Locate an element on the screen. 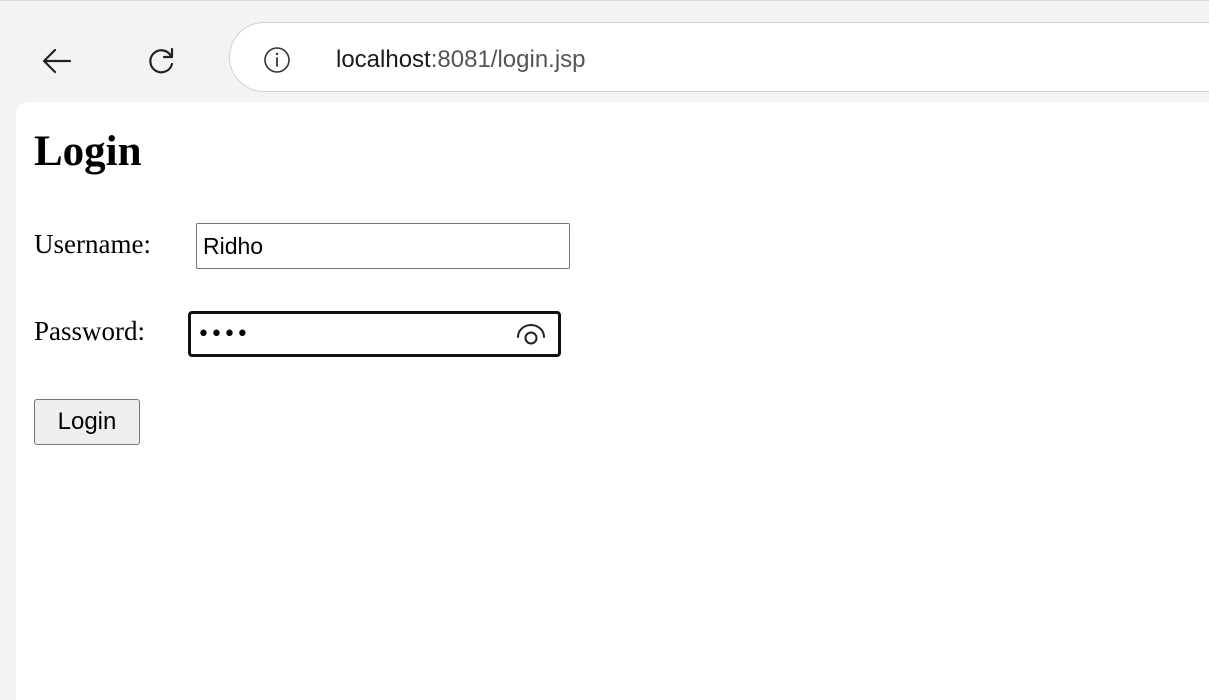  info-icon is located at coordinates (277, 60).